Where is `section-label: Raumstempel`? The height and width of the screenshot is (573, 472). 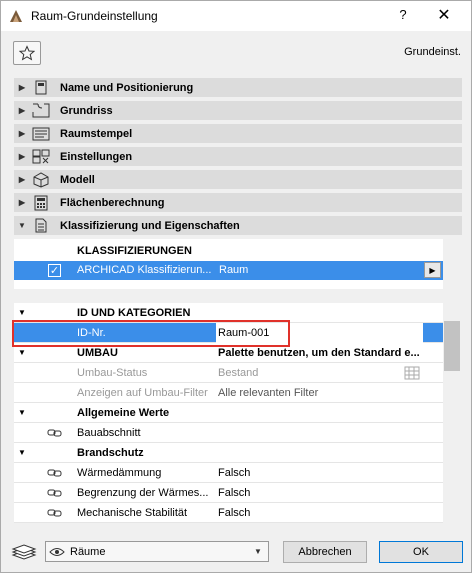 section-label: Raumstempel is located at coordinates (96, 133).